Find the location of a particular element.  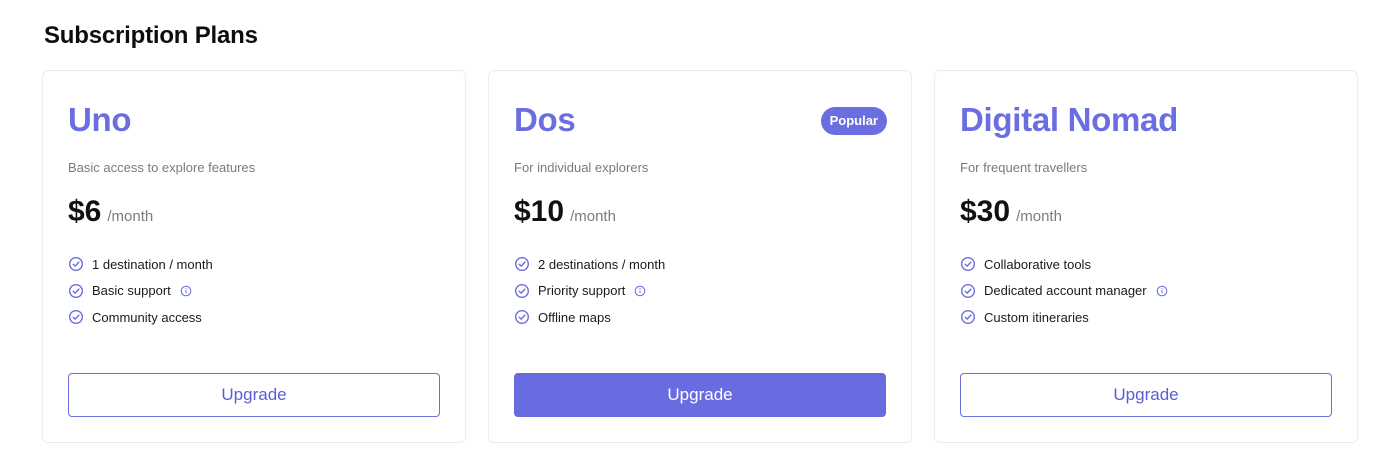

page-title: Subscription Plans is located at coordinates (151, 35).